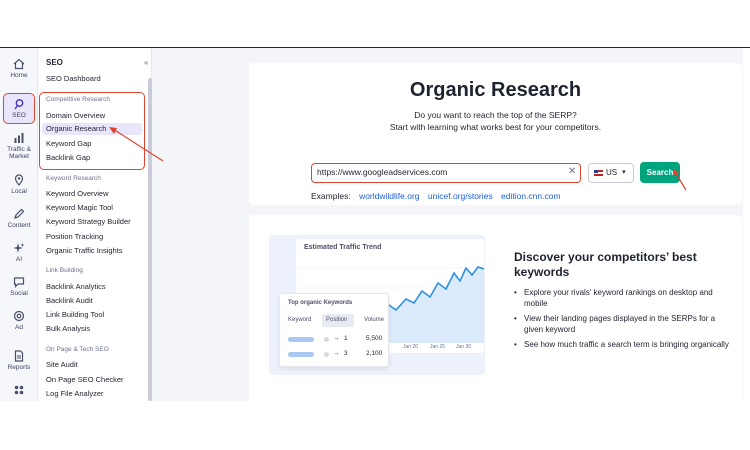  What do you see at coordinates (346, 338) in the screenshot?
I see `kw-row-1-position: 1` at bounding box center [346, 338].